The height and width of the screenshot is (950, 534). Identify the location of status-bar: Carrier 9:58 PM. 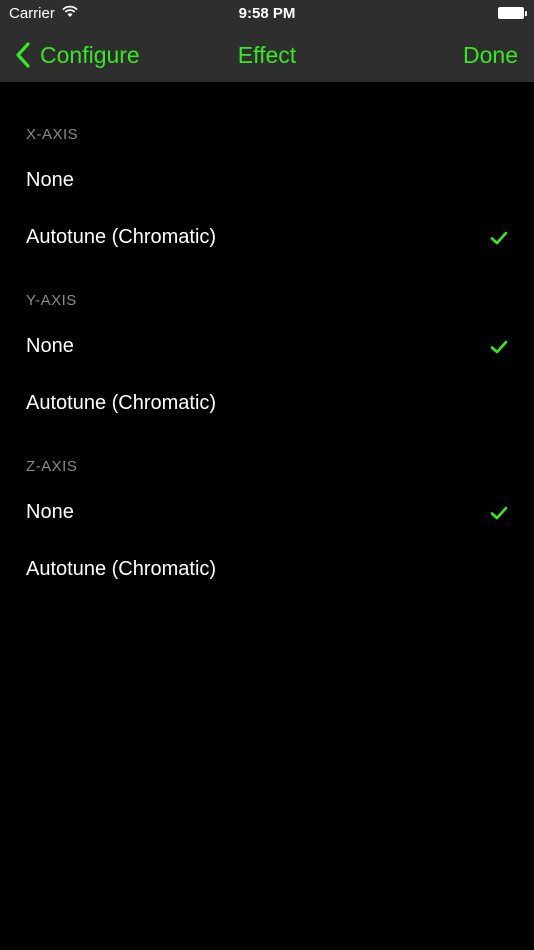
(267, 14).